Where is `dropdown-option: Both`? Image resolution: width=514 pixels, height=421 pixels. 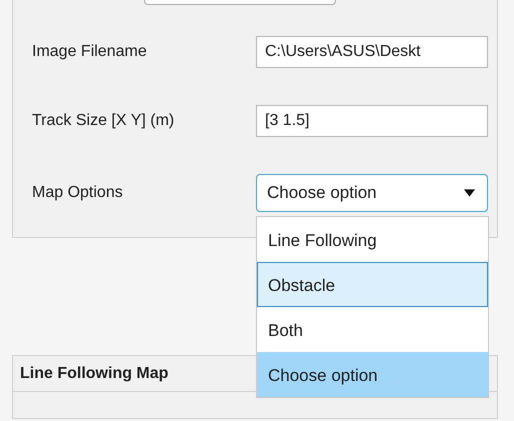 dropdown-option: Both is located at coordinates (372, 329).